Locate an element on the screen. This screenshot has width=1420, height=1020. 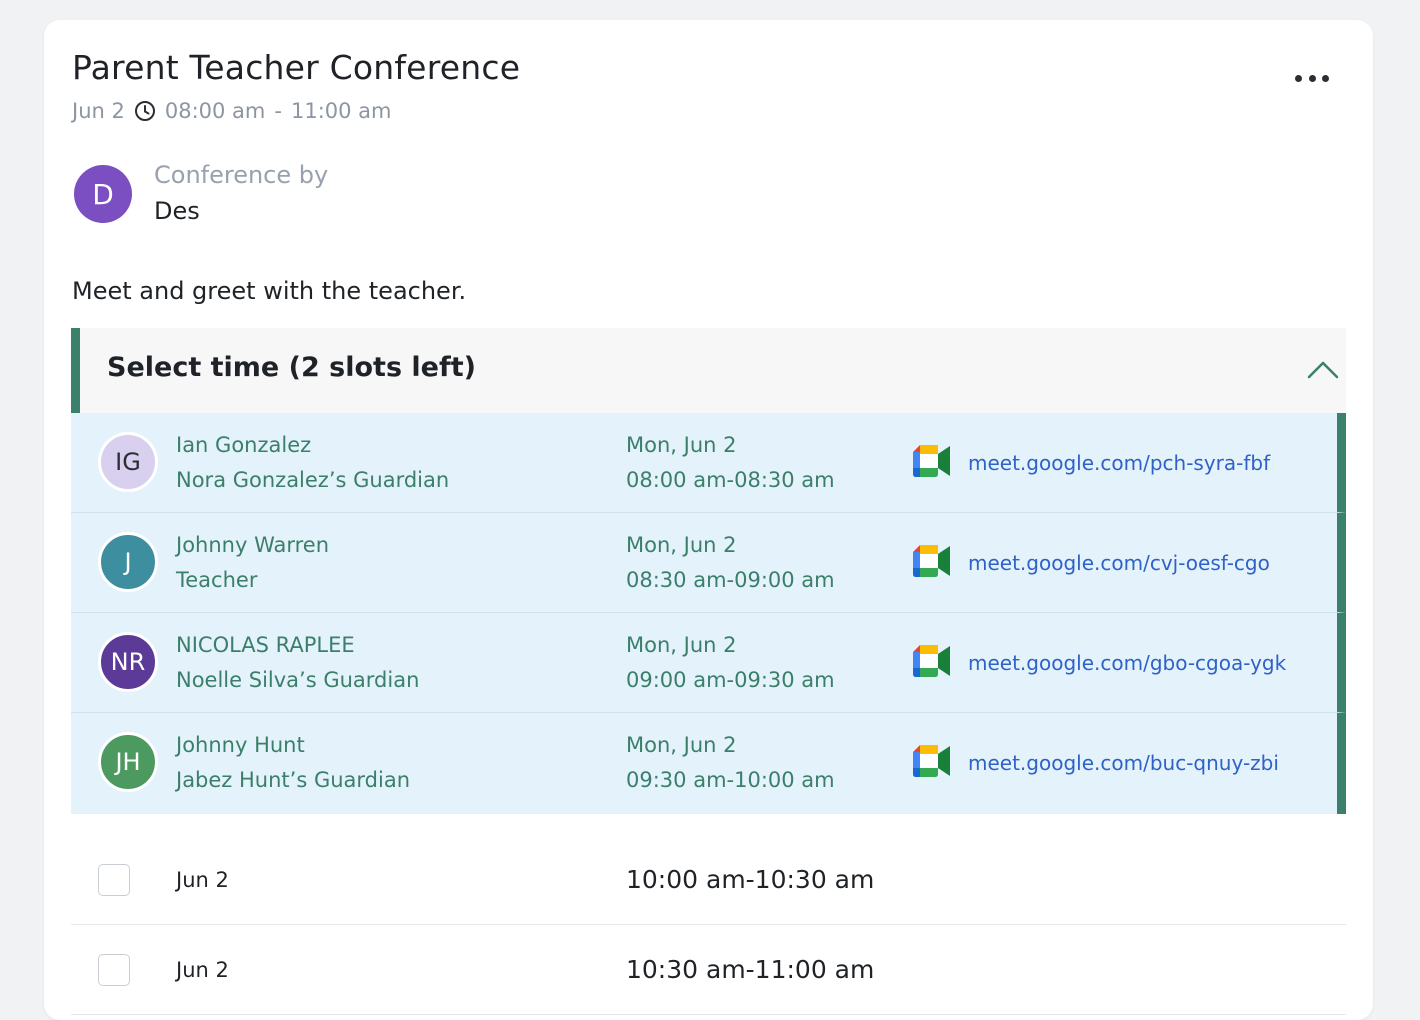
host-name: Des is located at coordinates (177, 211).